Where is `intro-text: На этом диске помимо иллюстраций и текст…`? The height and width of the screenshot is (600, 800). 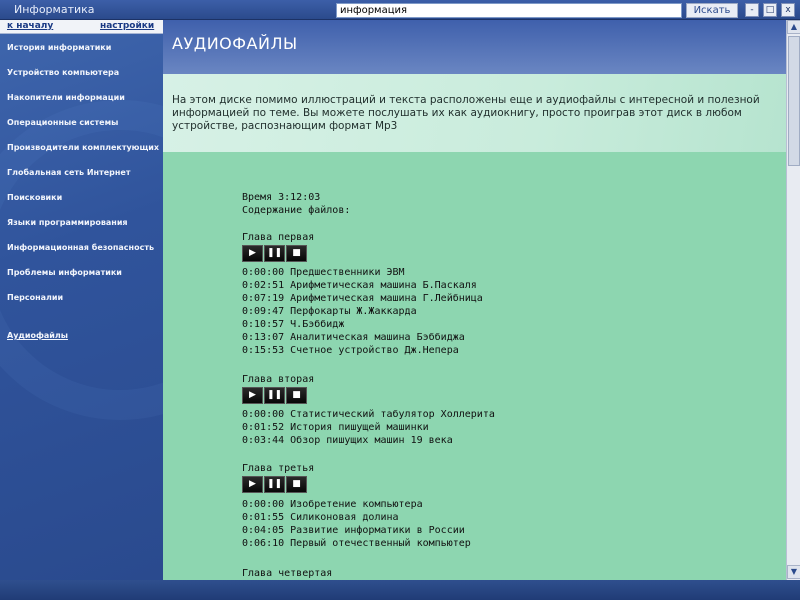 intro-text: На этом диске помимо иллюстраций и текст… is located at coordinates (474, 113).